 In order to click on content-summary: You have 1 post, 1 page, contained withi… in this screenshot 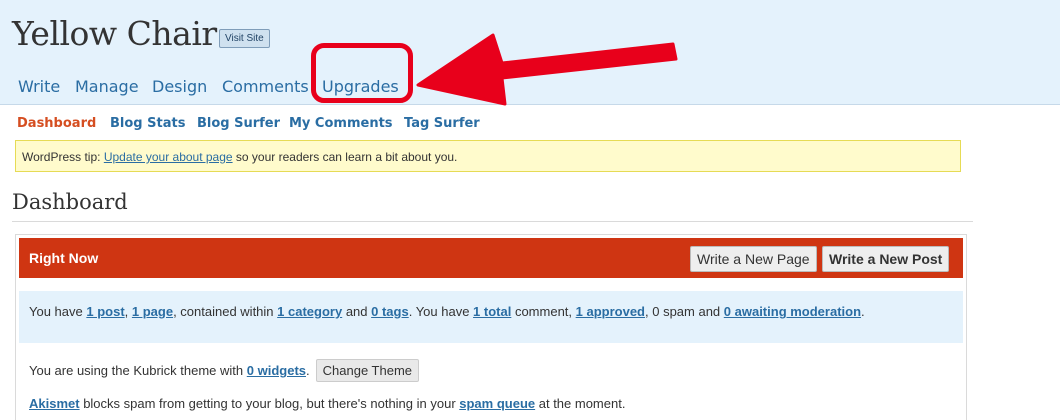, I will do `click(491, 317)`.